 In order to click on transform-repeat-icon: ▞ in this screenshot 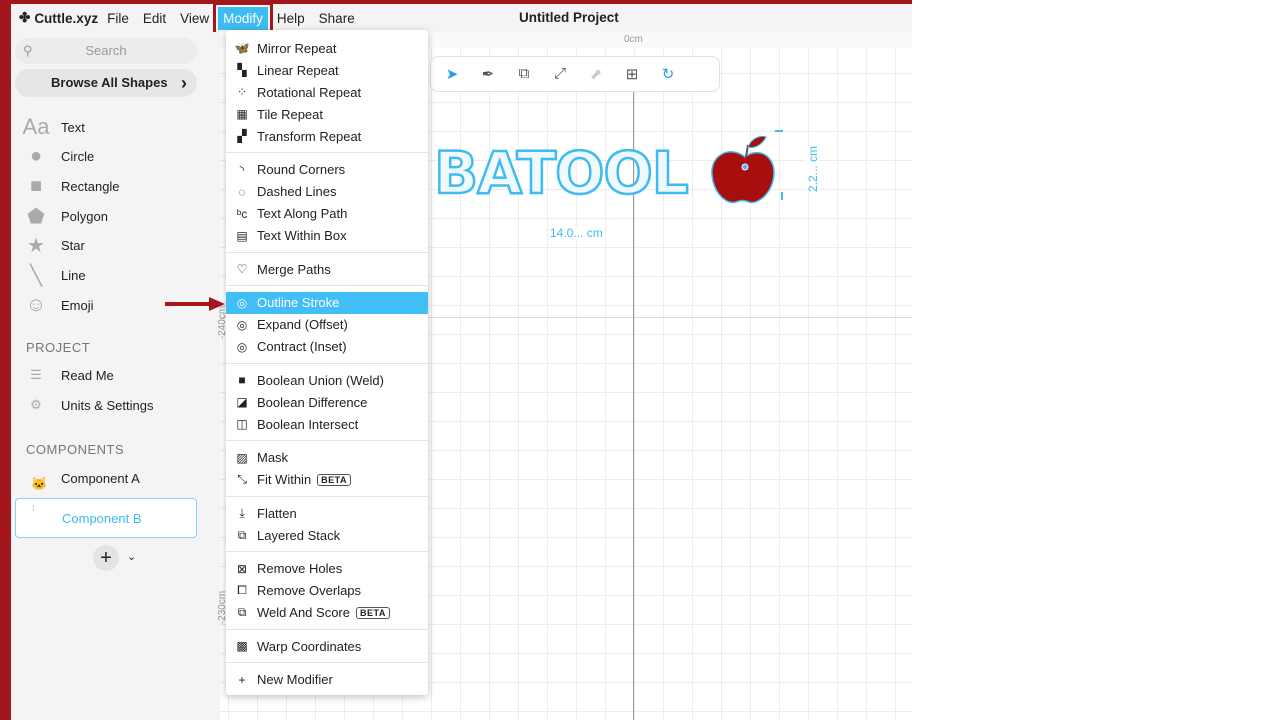, I will do `click(242, 136)`.